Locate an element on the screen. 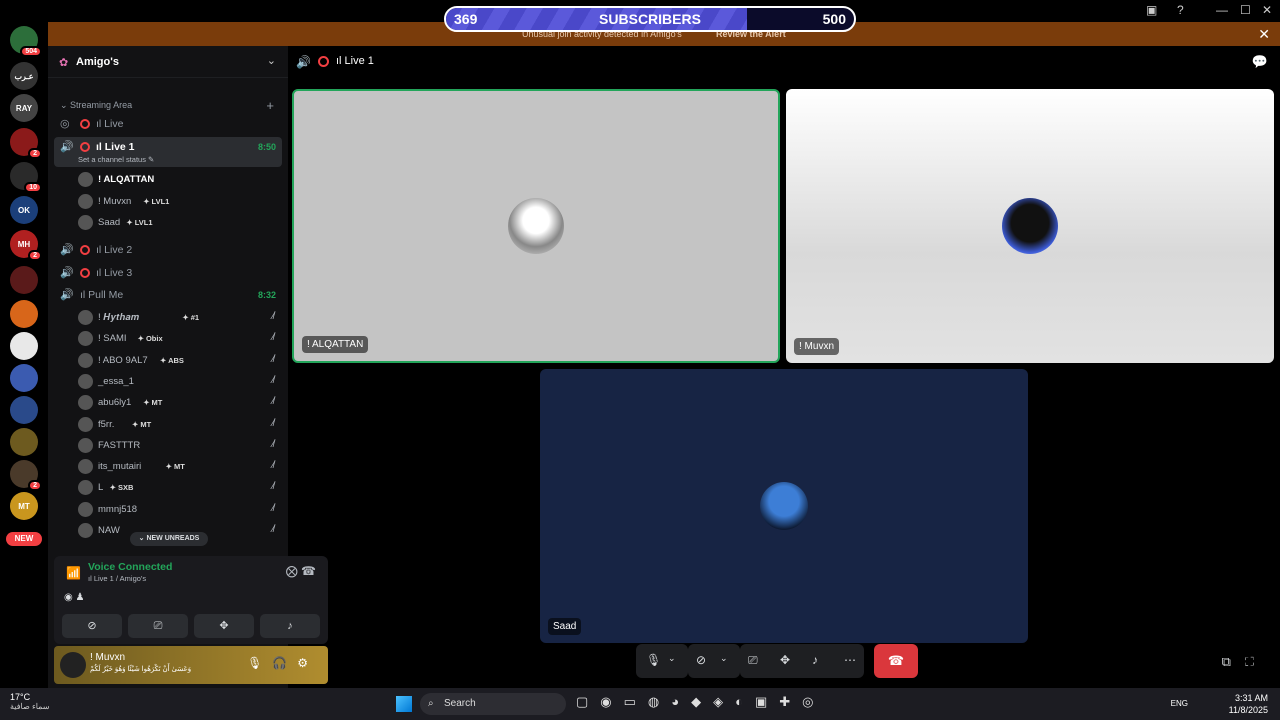  screen-share-icon: ⎚ is located at coordinates (753, 660).